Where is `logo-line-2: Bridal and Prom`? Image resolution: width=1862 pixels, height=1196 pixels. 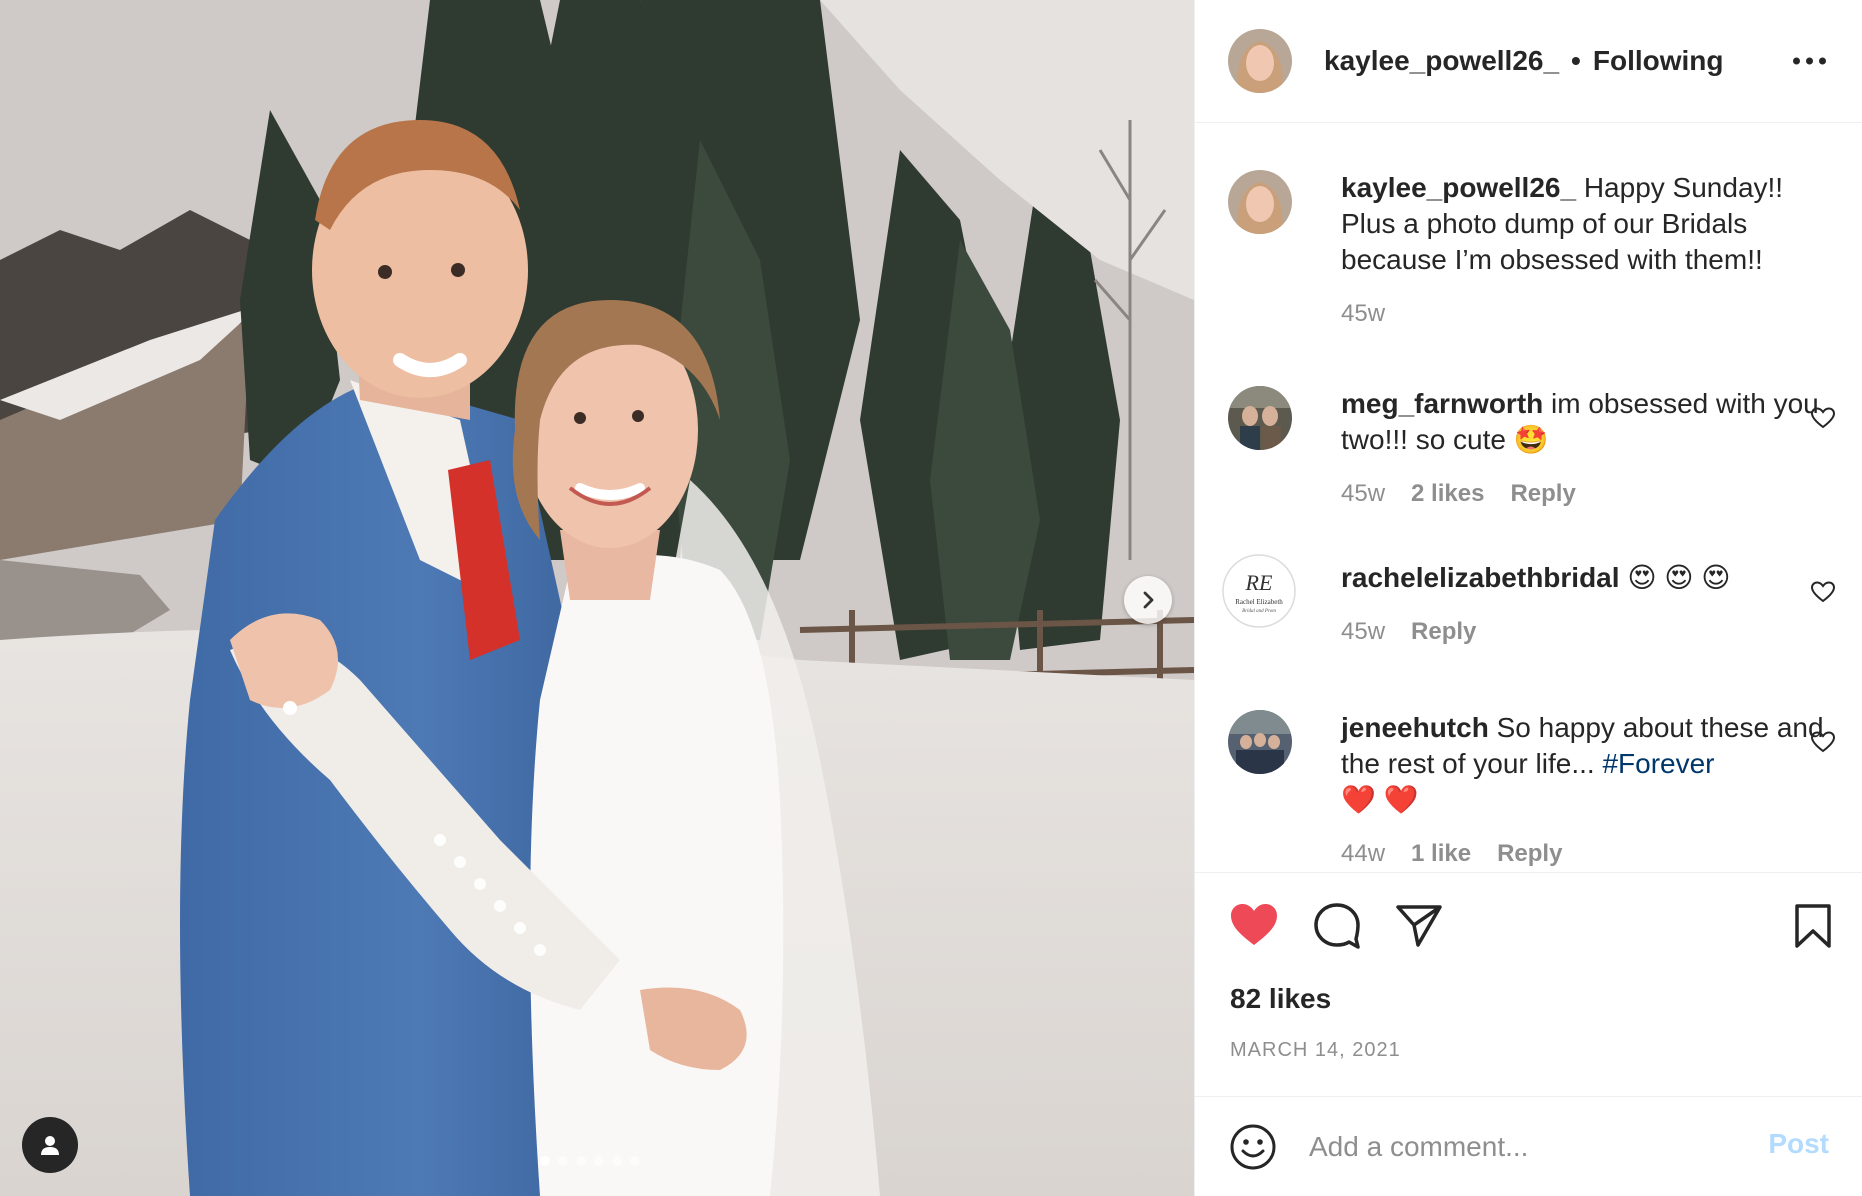
logo-line-2: Bridal and Prom is located at coordinates (1259, 611).